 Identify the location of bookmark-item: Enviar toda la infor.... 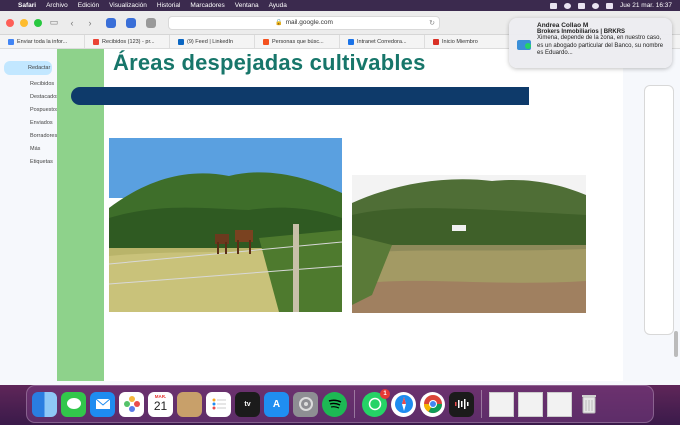
(42, 41).